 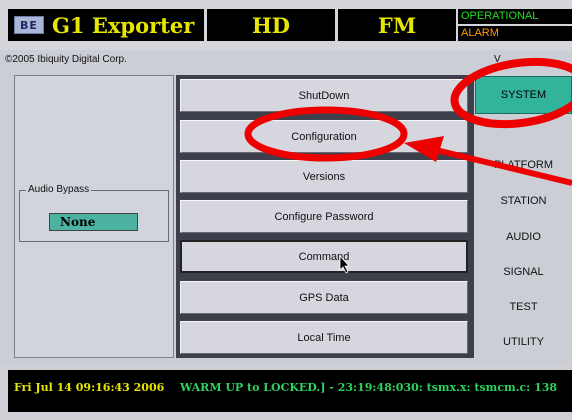 I want to click on mouse-pointer-icon, so click(x=344, y=264).